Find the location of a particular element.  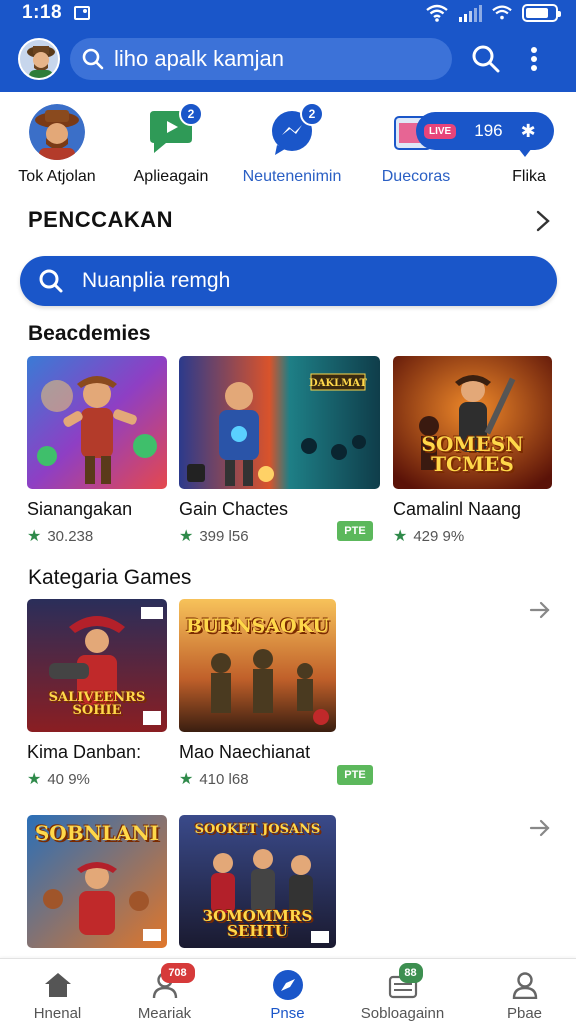

notification-badge: 88 is located at coordinates (410, 973).